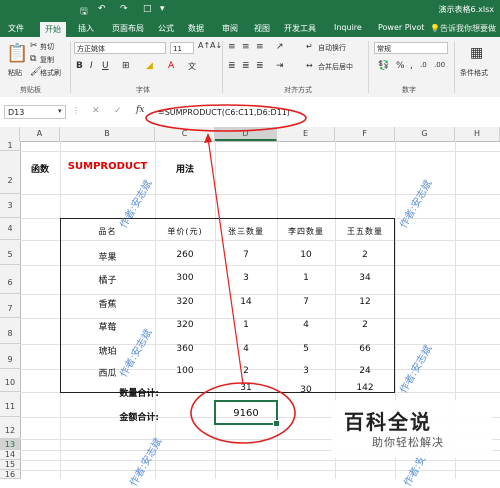 This screenshot has height=488, width=500. What do you see at coordinates (243, 413) in the screenshot?
I see `result-highlight-ellipse` at bounding box center [243, 413].